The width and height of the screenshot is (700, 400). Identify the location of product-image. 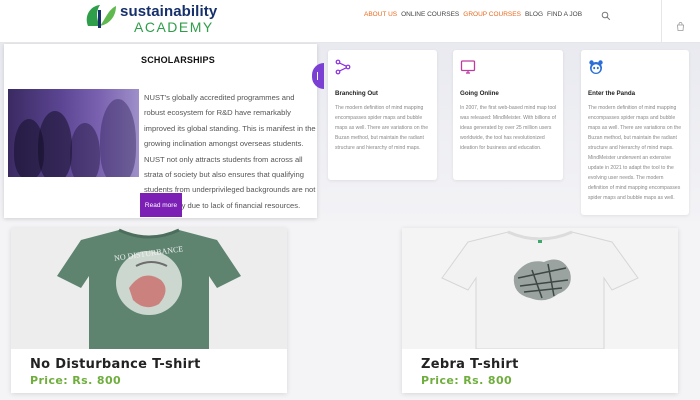
(540, 288).